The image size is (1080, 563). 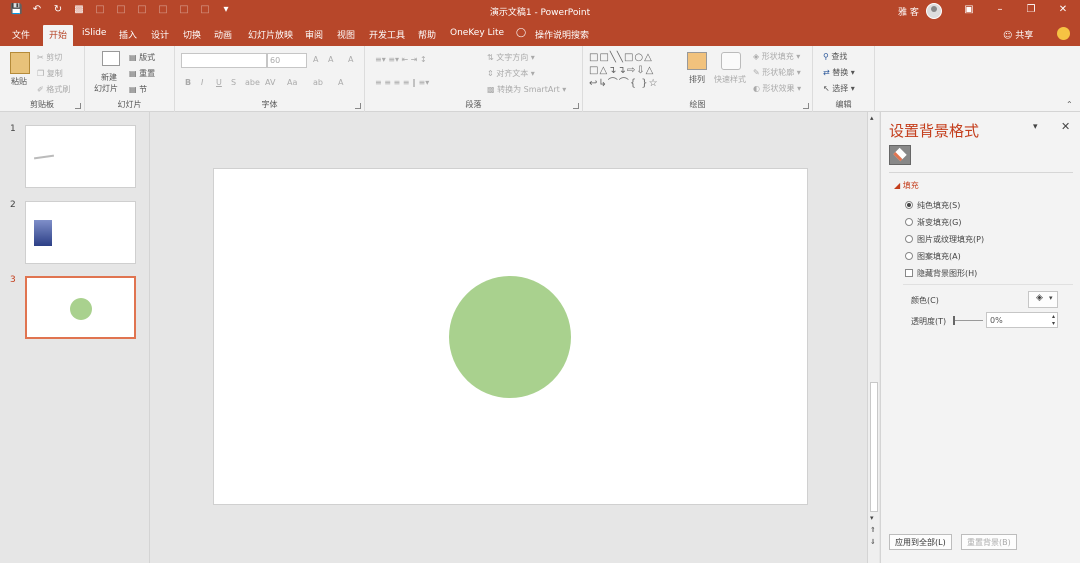 What do you see at coordinates (401, 59) in the screenshot?
I see `bullets-icon: ≡▾ ≡▾ ⇤ ⇥ ↕` at bounding box center [401, 59].